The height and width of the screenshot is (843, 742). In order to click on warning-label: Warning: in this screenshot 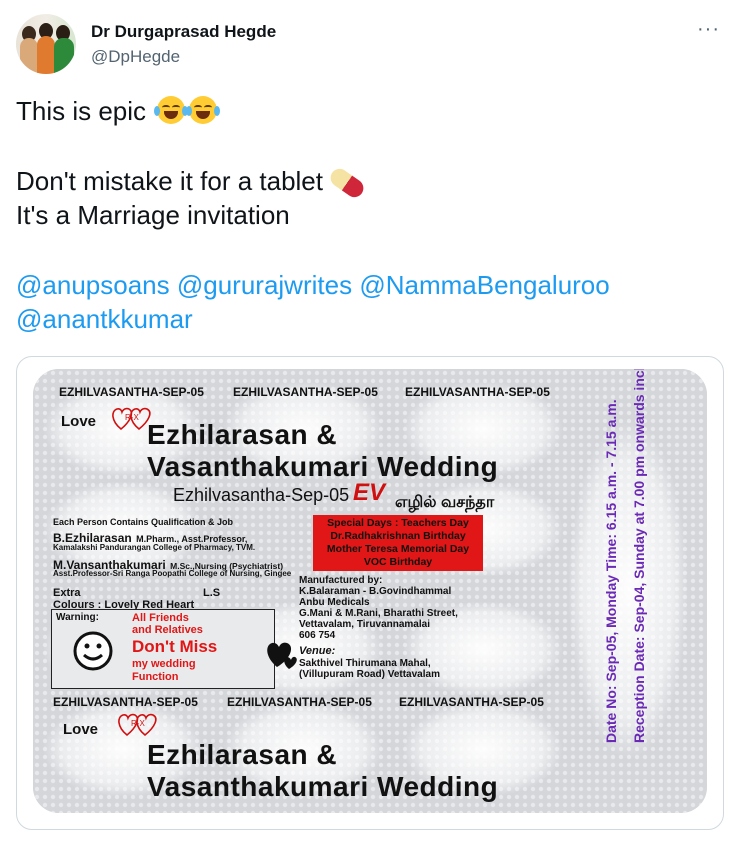, I will do `click(77, 617)`.